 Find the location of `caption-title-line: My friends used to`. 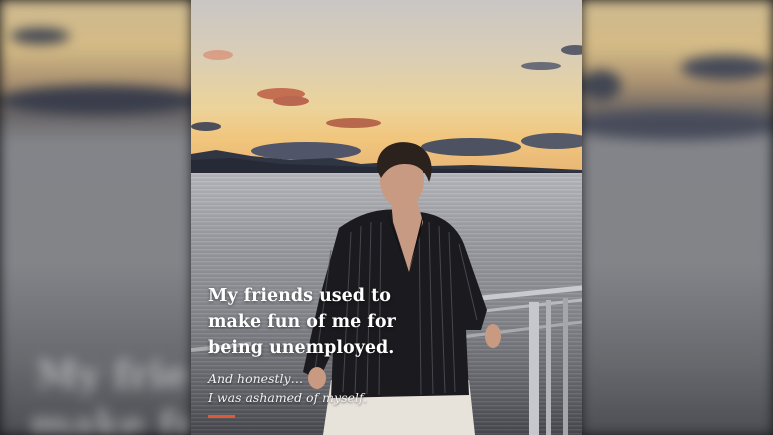

caption-title-line: My friends used to is located at coordinates (299, 296).